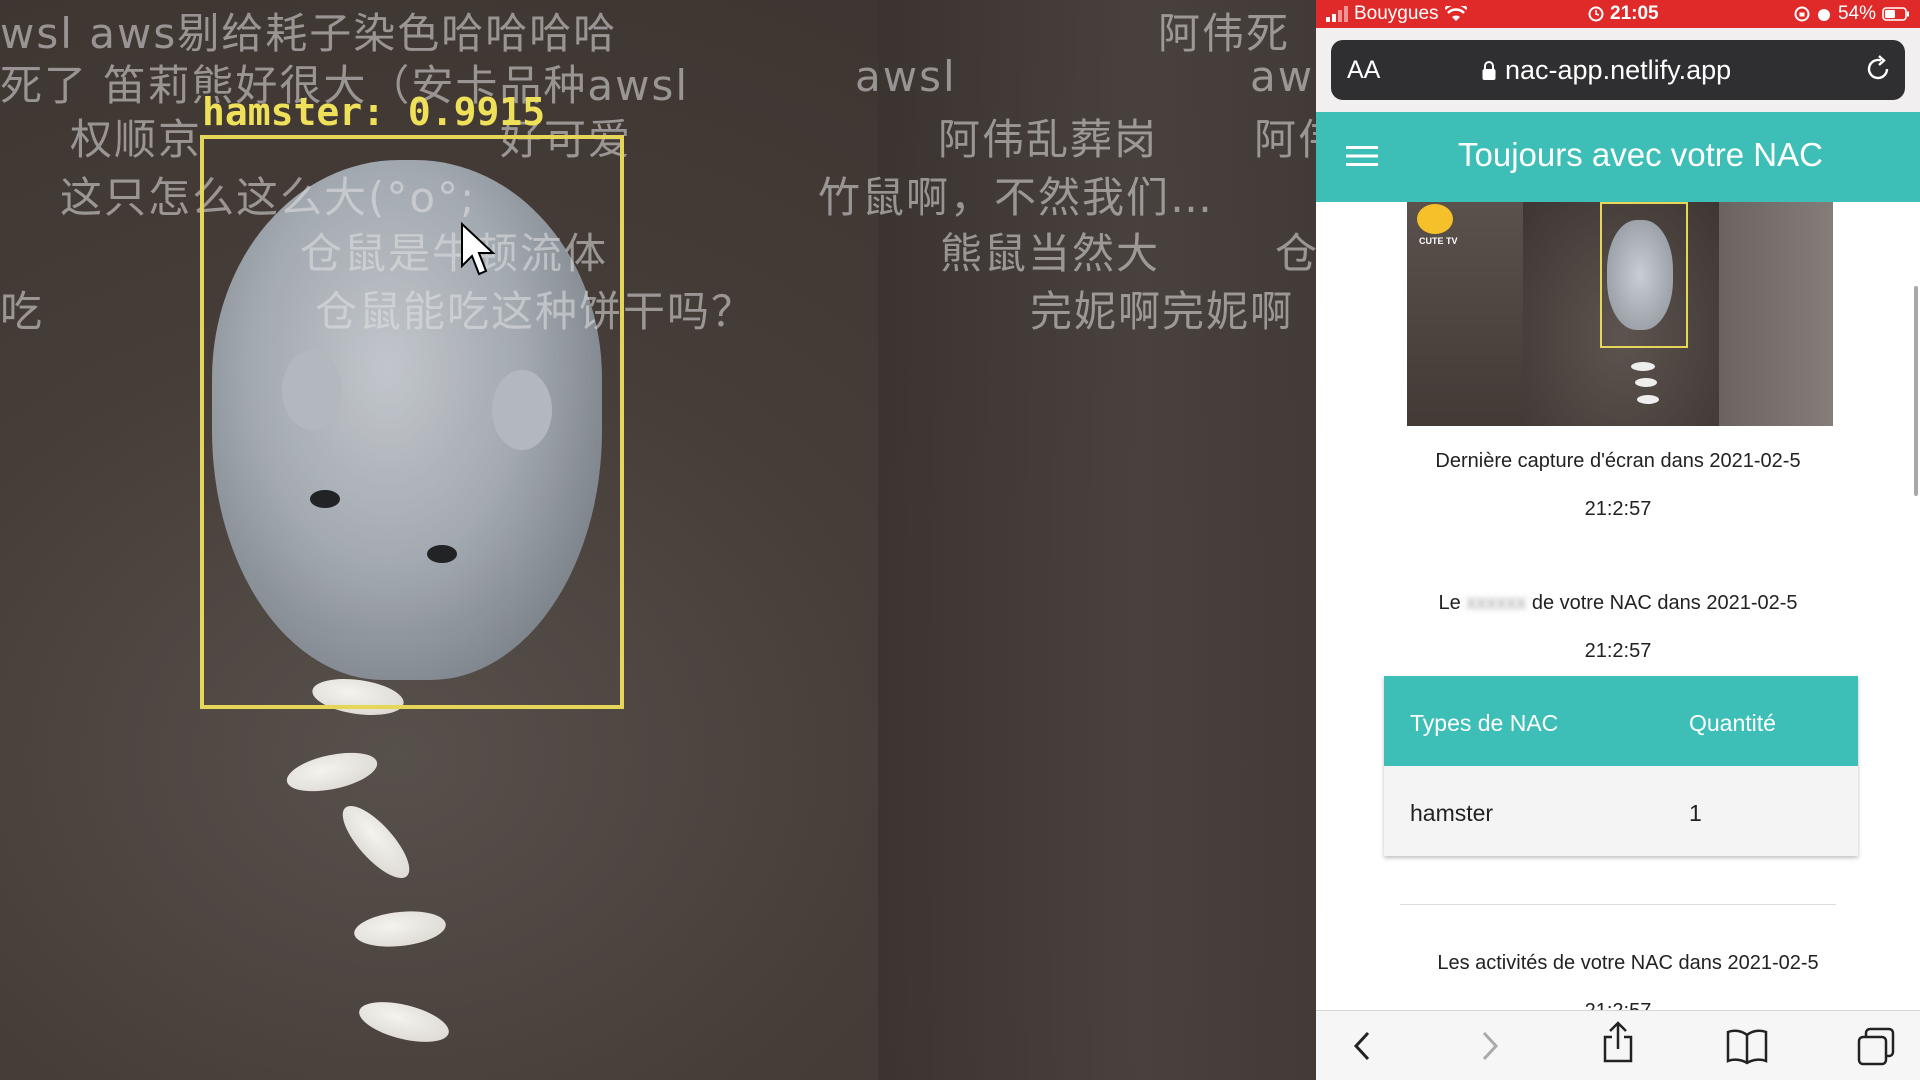  Describe the element at coordinates (1823, 15) in the screenshot. I see `alarm-clock-icon` at that location.